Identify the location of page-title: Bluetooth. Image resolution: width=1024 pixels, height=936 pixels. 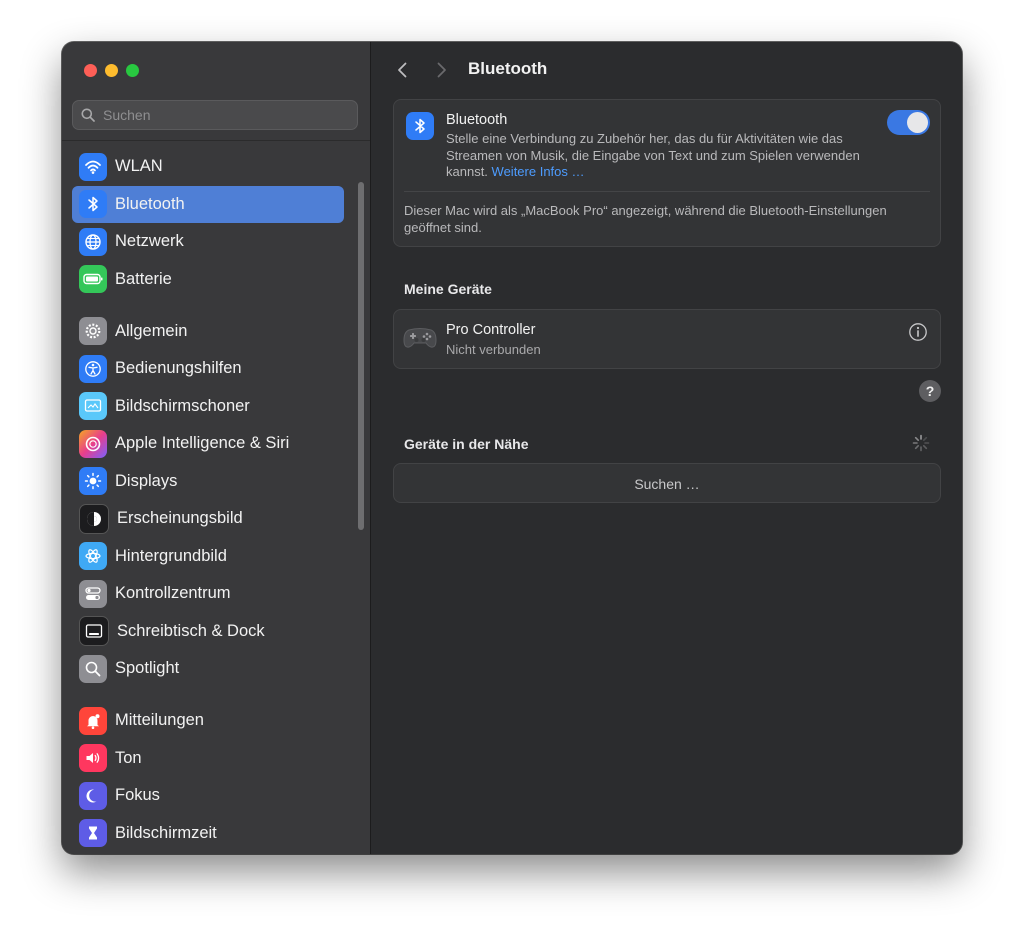
(508, 68).